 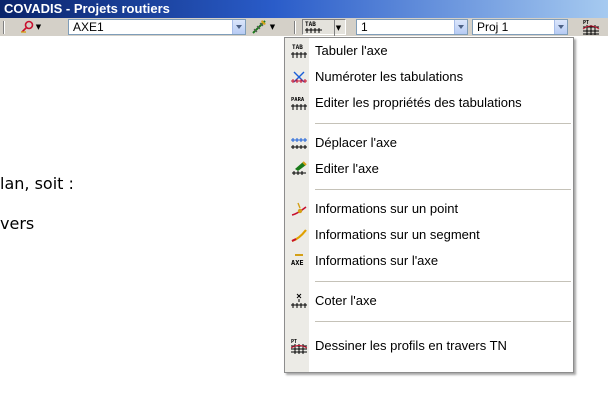 I want to click on menu-item-coter-axe: Coter l'axe, so click(x=429, y=301).